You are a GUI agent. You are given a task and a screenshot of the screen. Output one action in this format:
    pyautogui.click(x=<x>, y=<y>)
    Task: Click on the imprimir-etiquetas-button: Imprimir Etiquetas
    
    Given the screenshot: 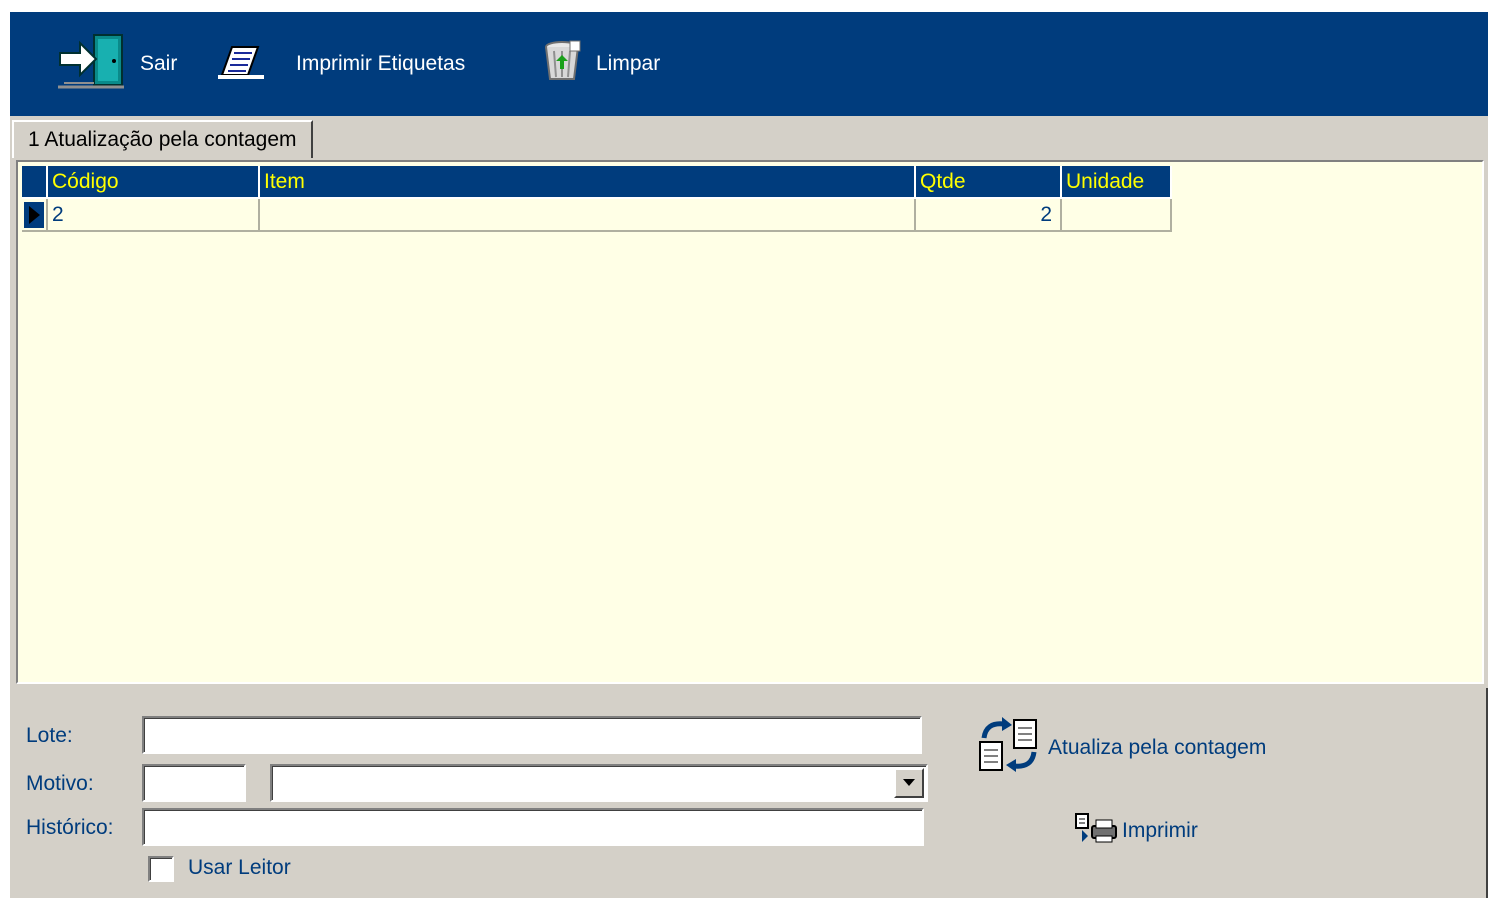 What is the action you would take?
    pyautogui.click(x=341, y=64)
    